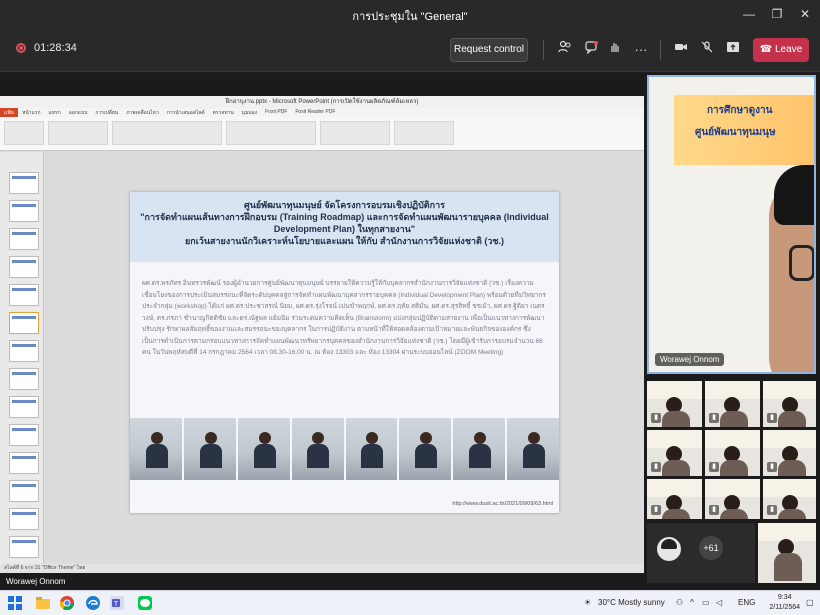 This screenshot has height=615, width=820. I want to click on bottom-presenter-name: Worawej Onnom, so click(36, 581).